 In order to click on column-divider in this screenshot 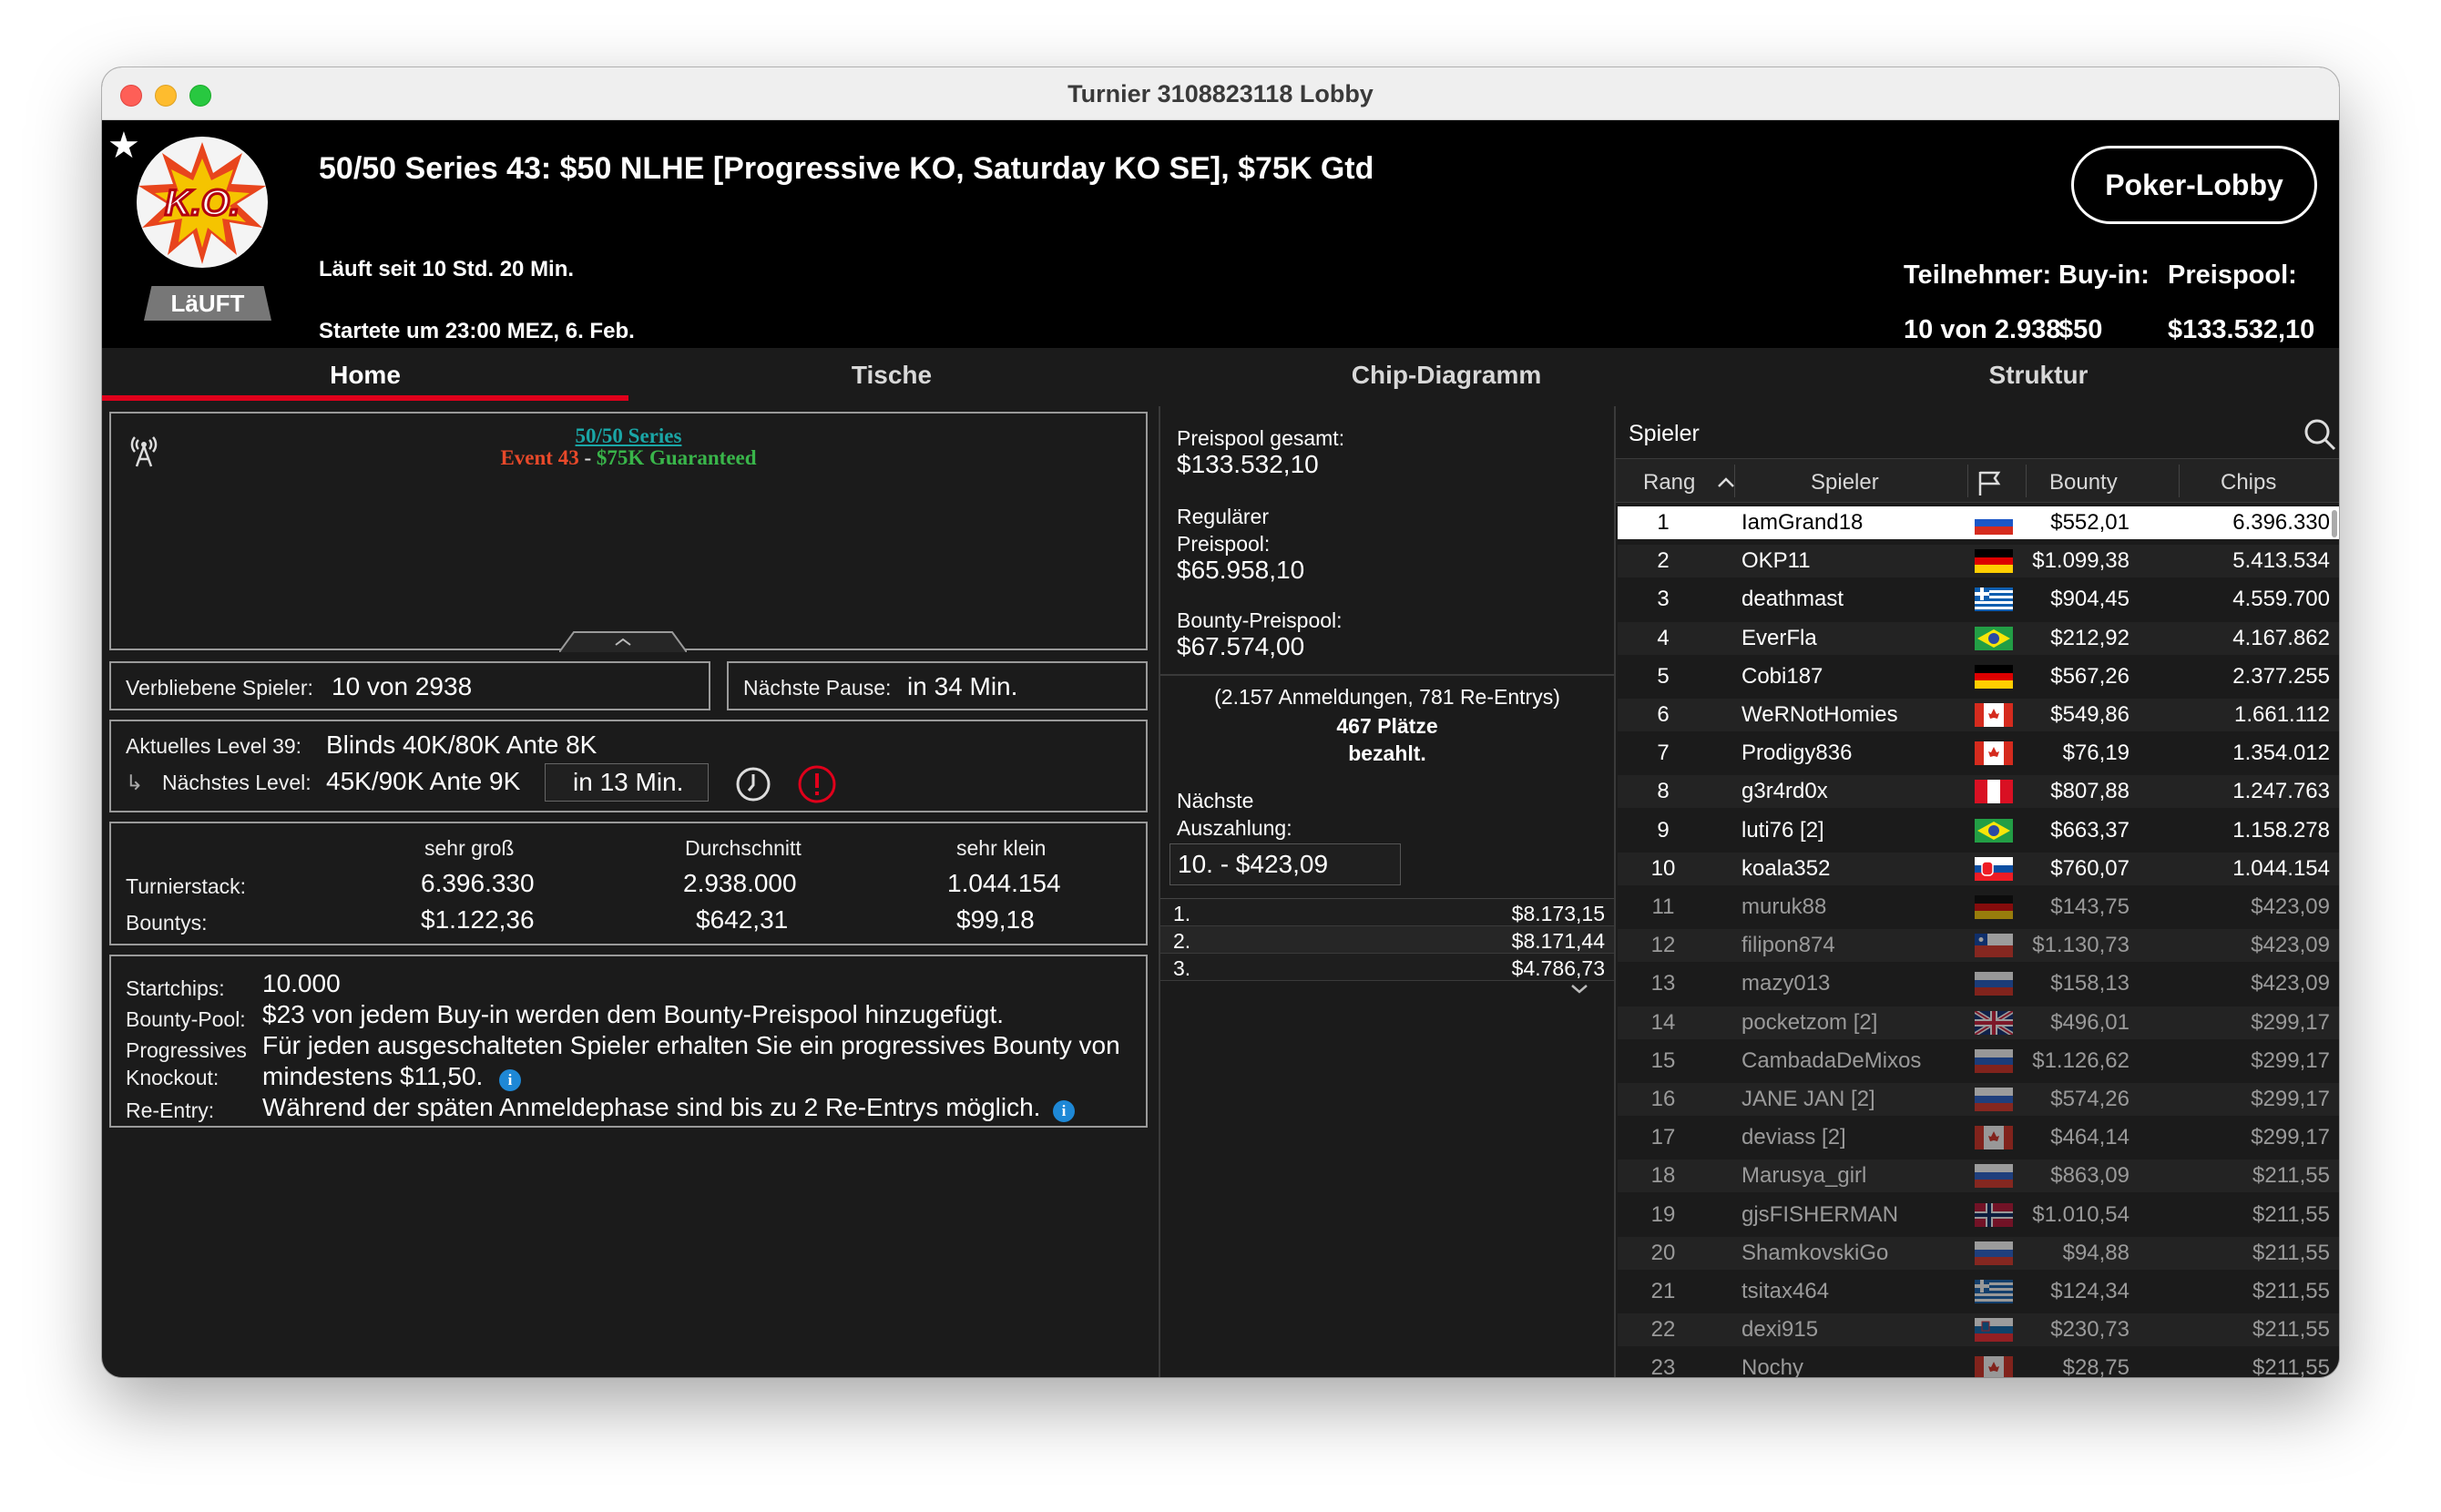, I will do `click(1160, 891)`.